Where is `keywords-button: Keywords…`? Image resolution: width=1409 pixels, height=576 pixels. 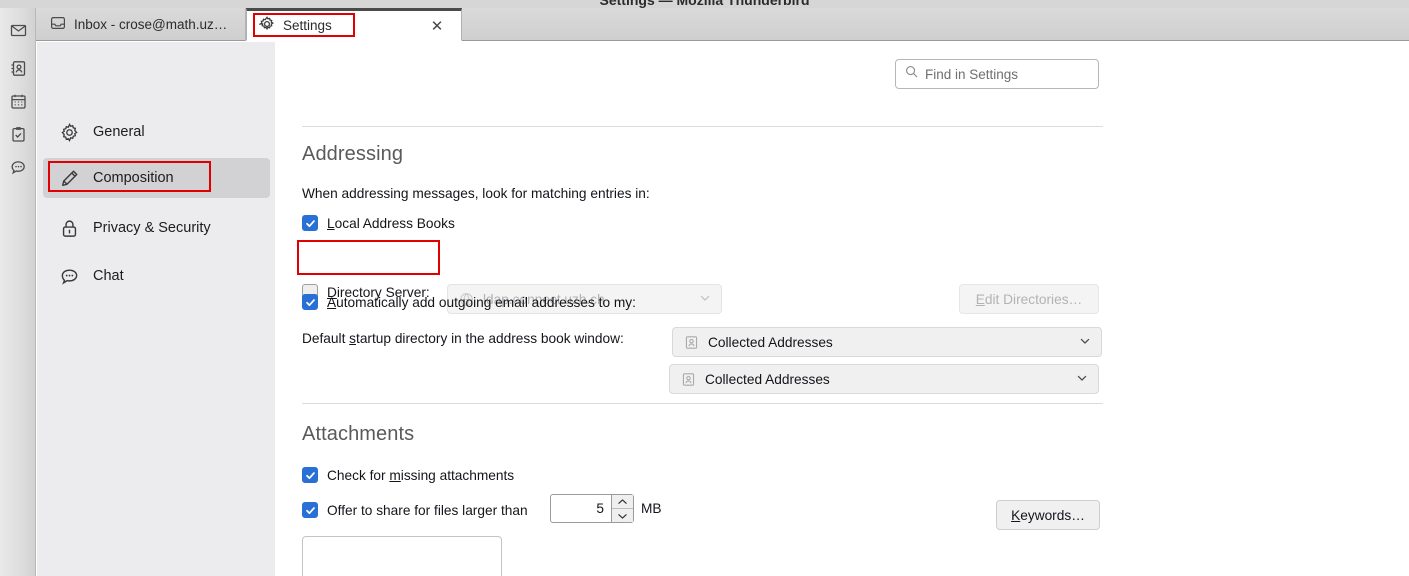
keywords-button: Keywords… is located at coordinates (1048, 515).